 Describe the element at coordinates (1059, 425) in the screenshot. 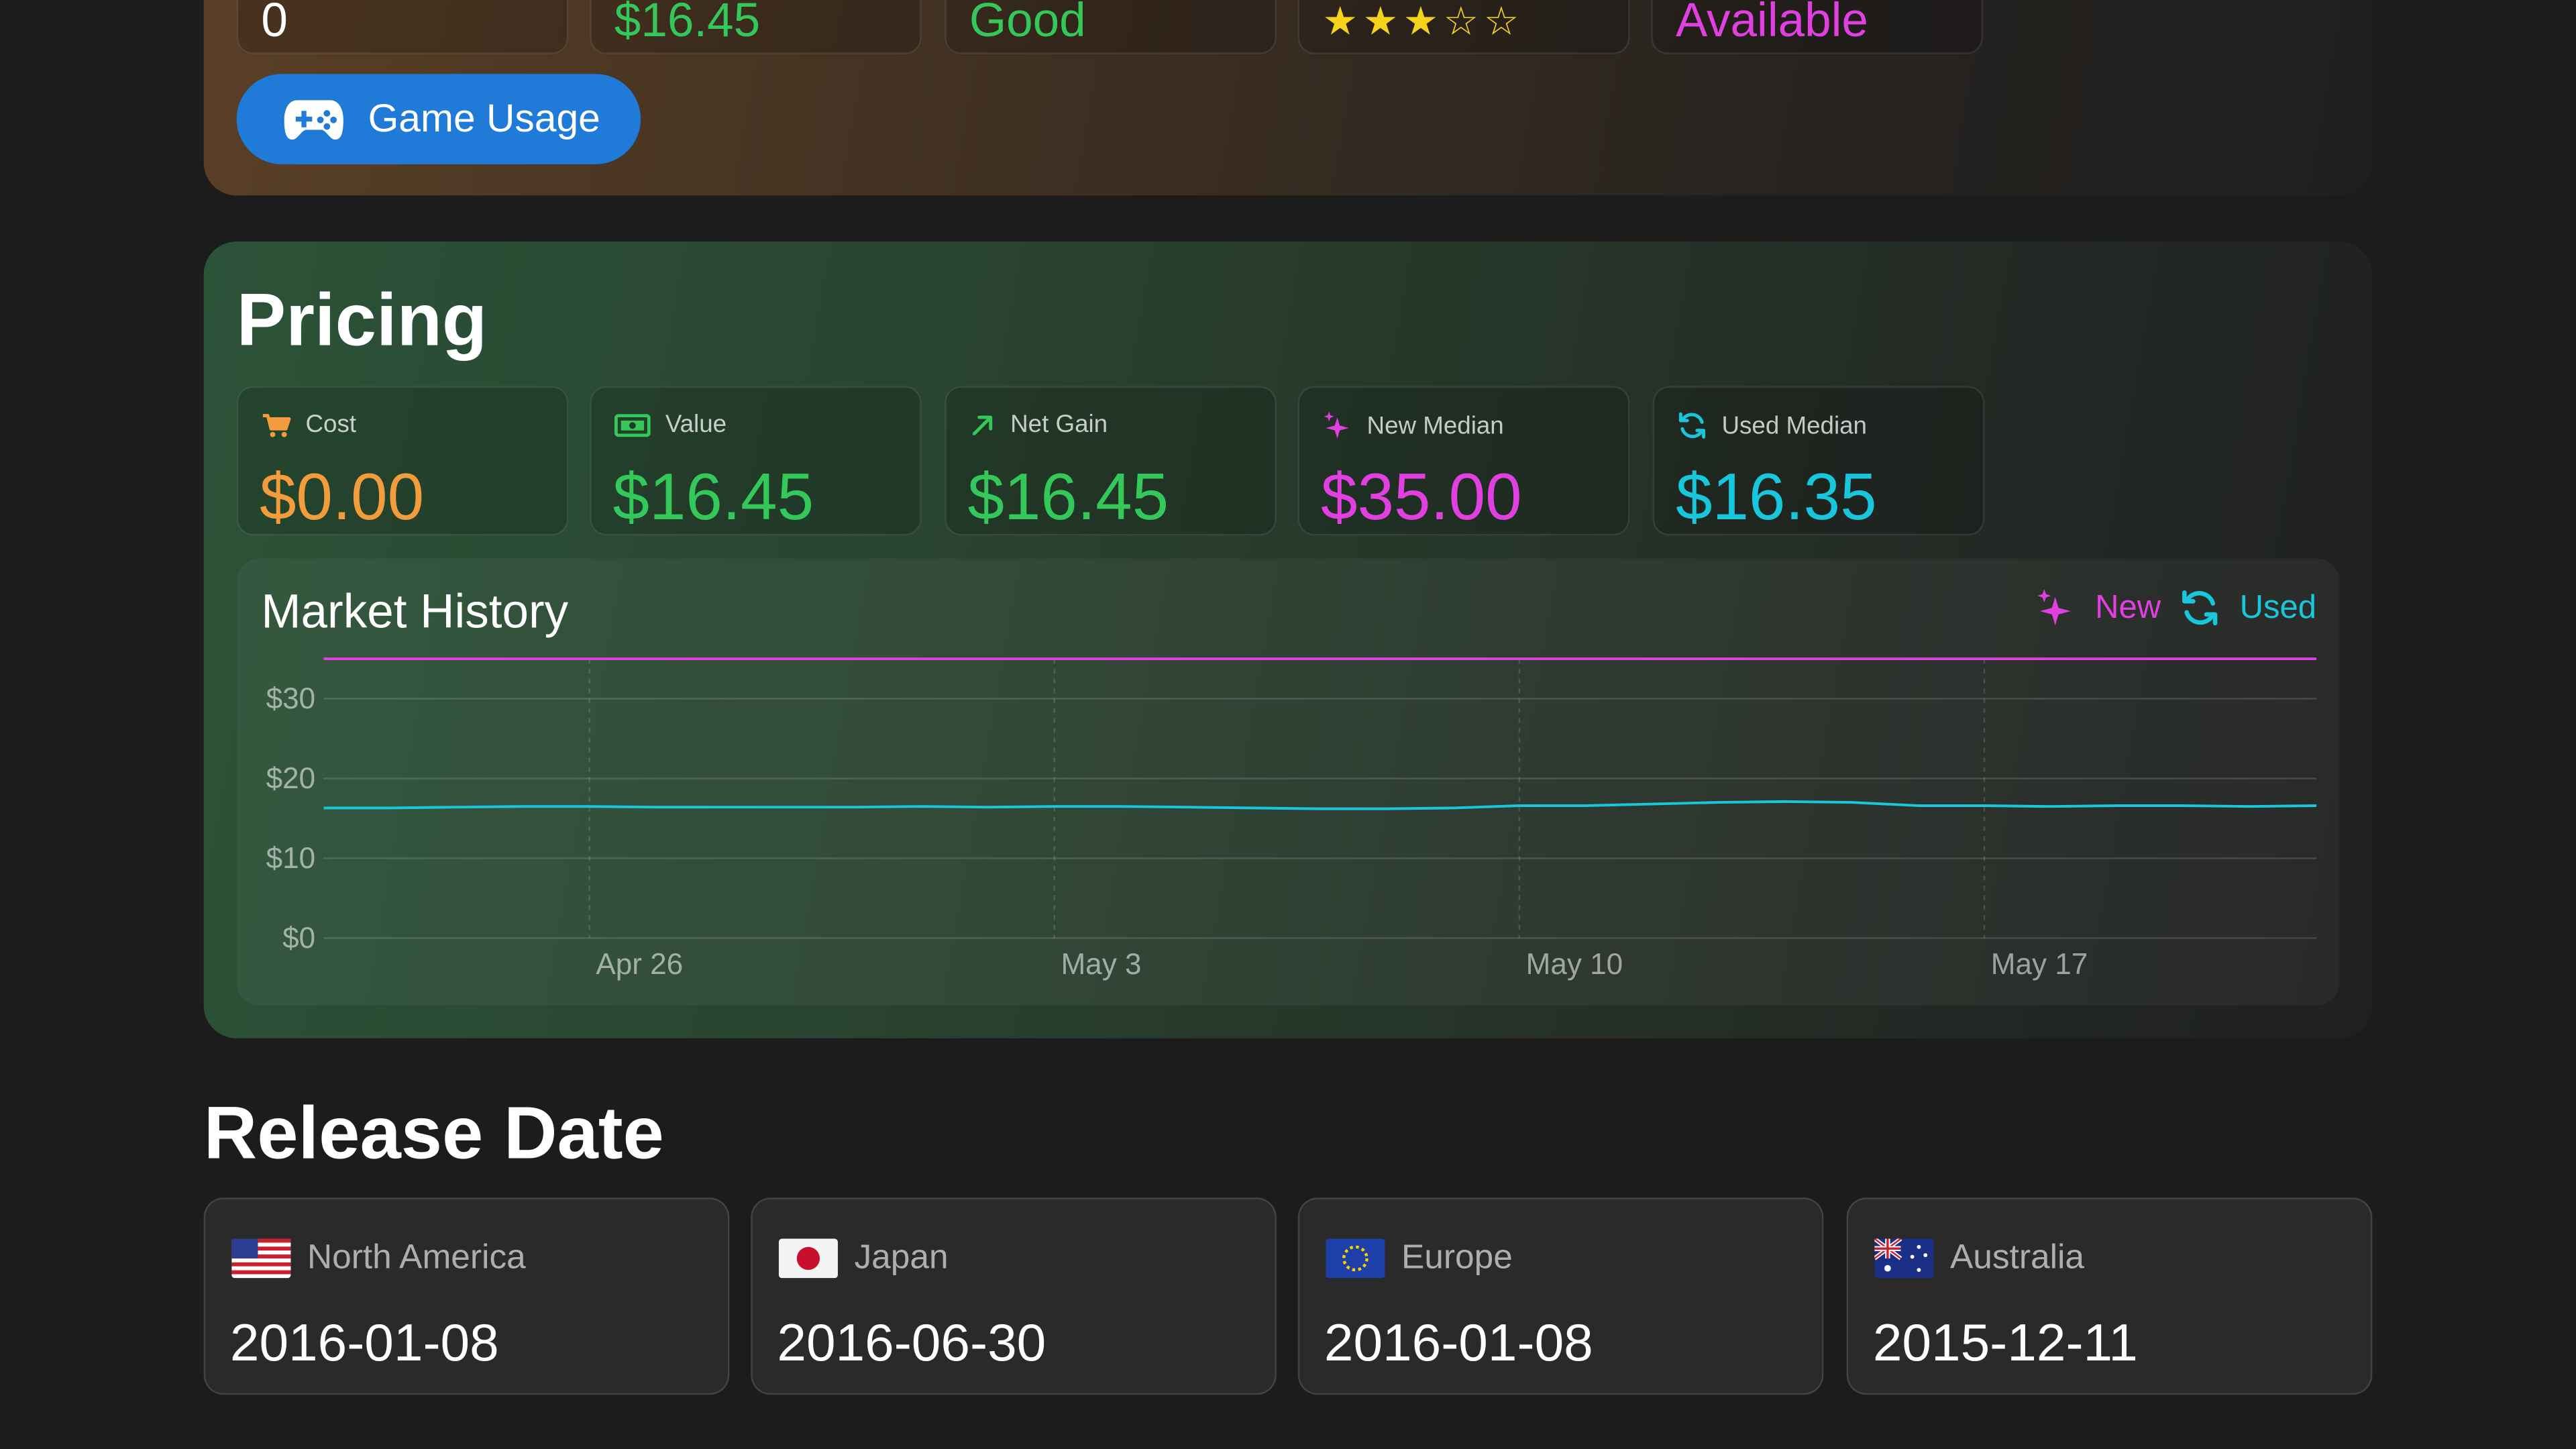

I see `metric-label: Net Gain` at that location.